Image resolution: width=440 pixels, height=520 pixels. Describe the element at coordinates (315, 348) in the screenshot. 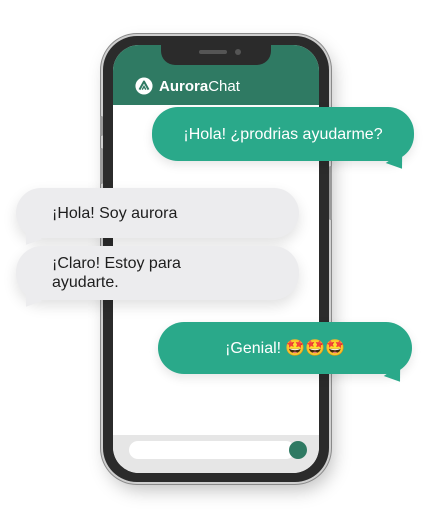

I see `star-struck-emoji: 🤩🤩🤩` at that location.